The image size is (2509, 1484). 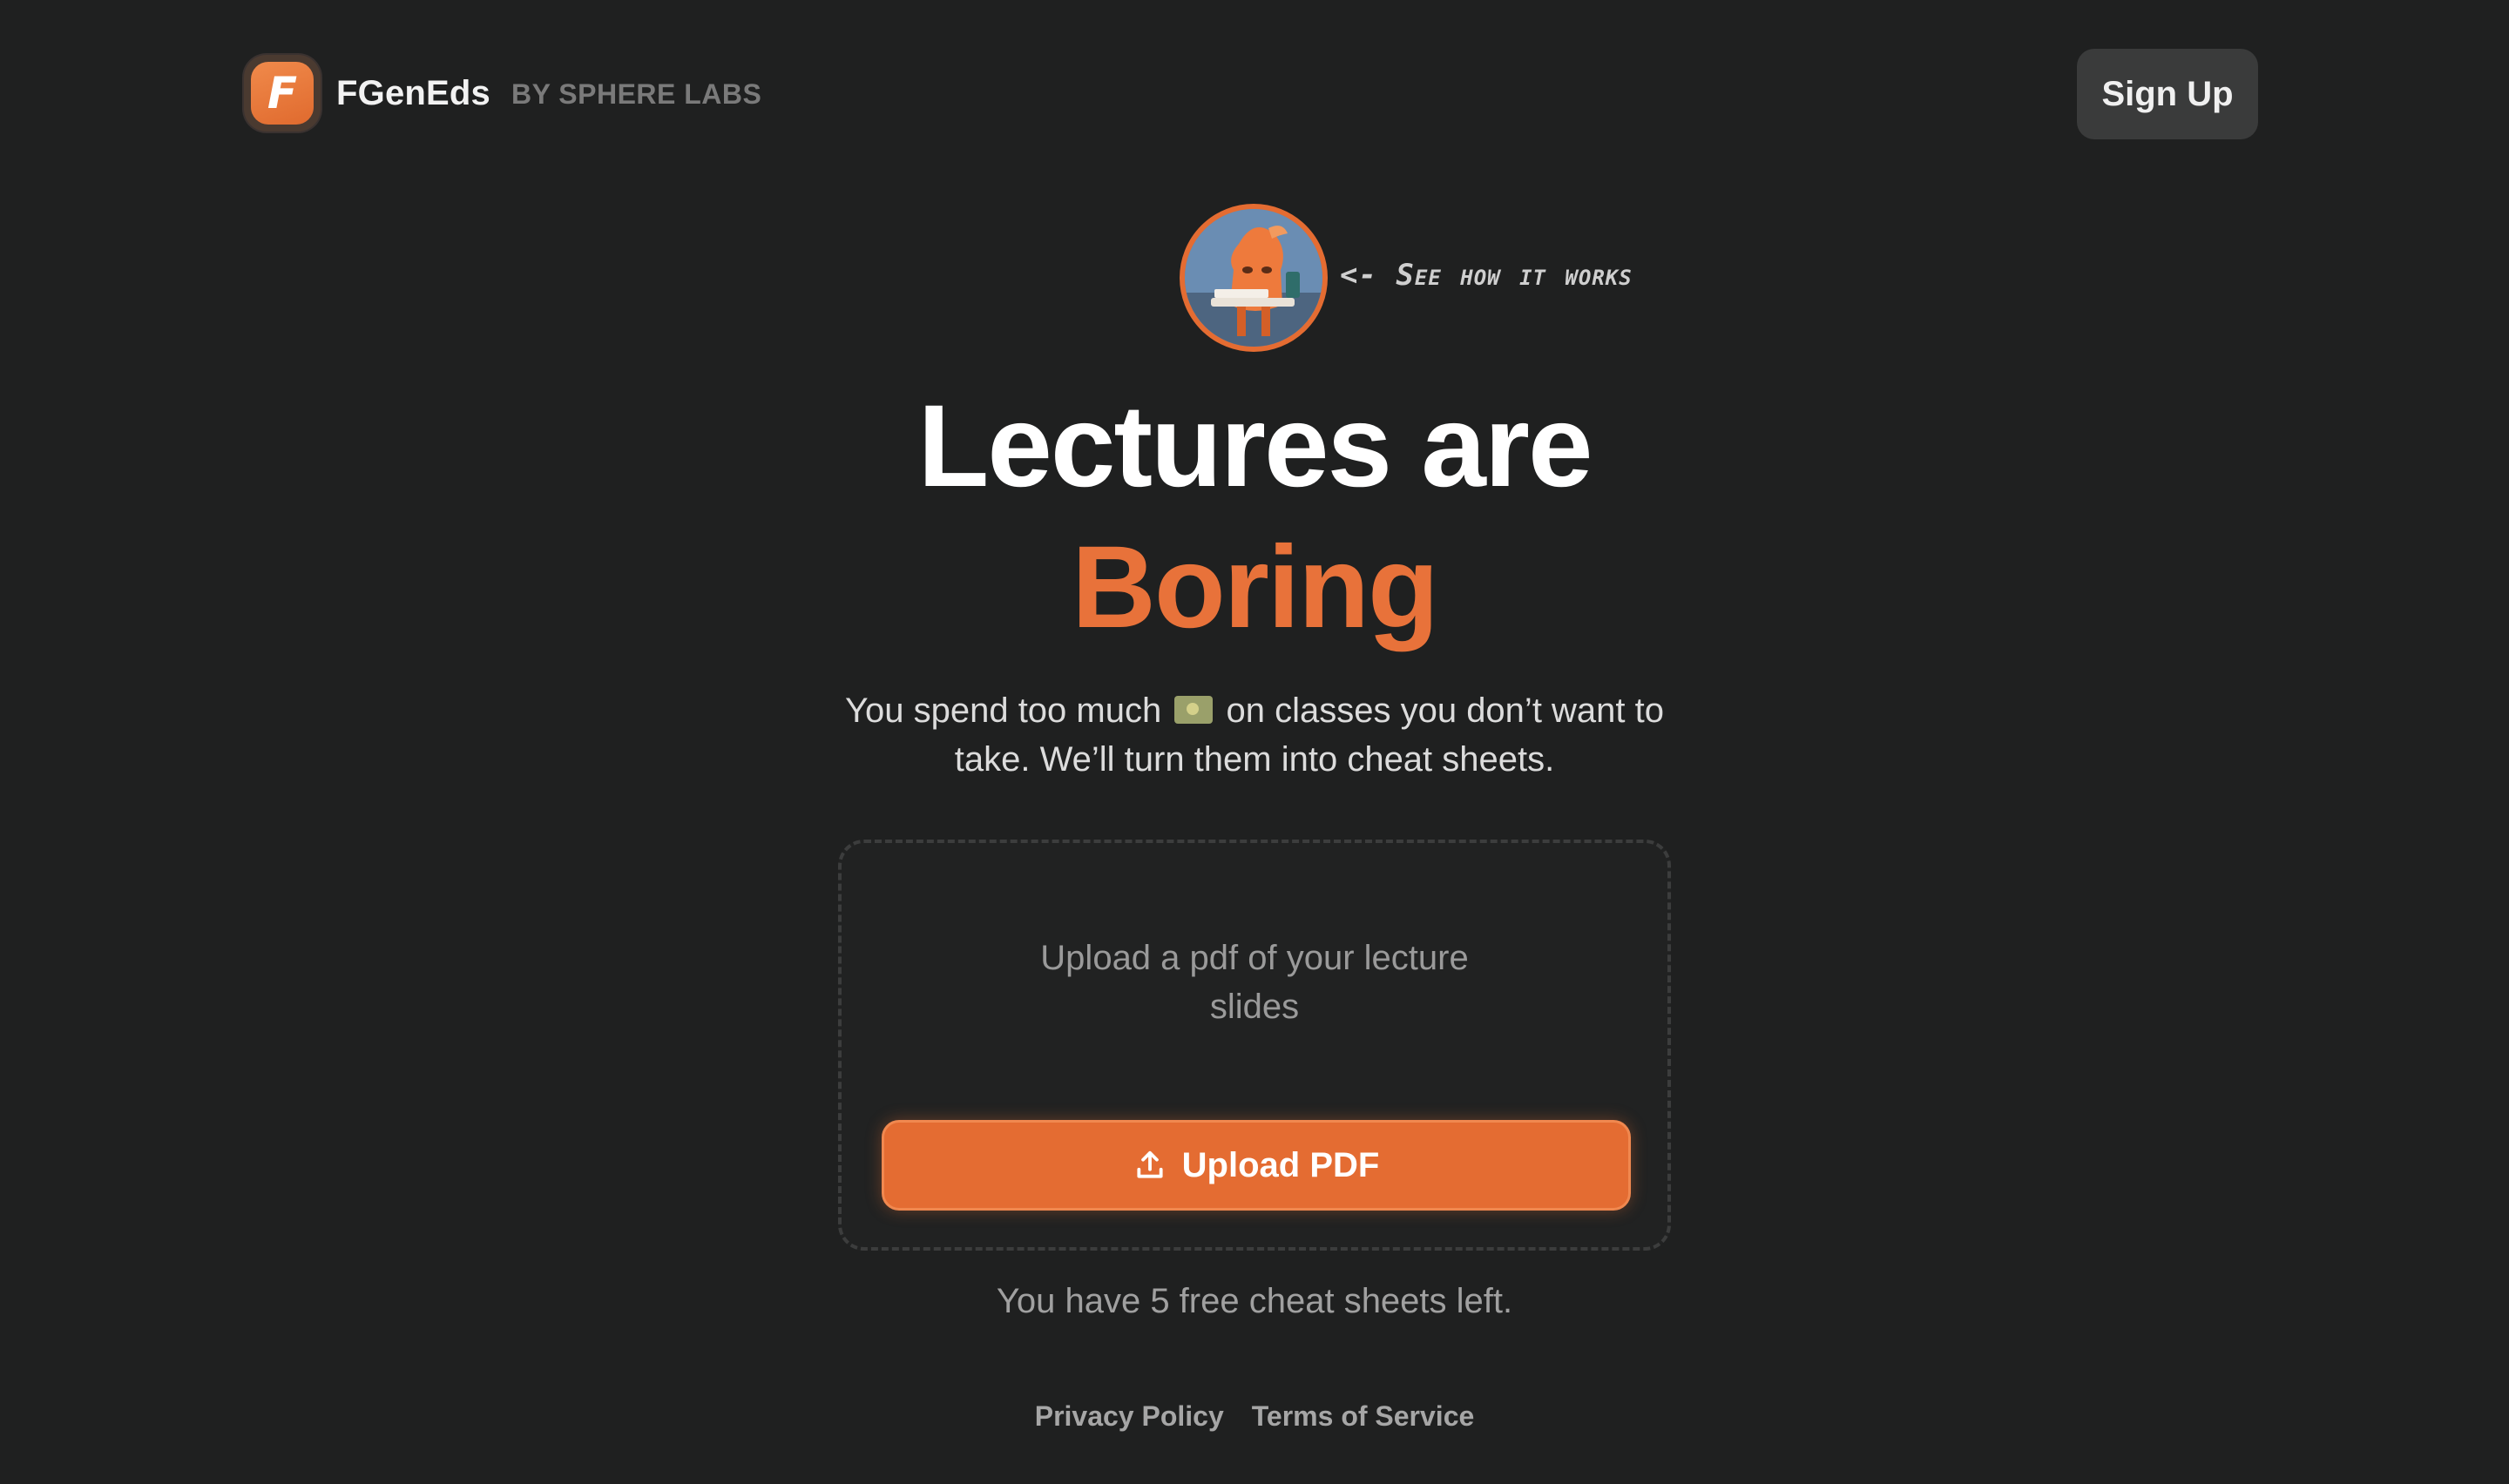 I want to click on brand-name: FGenEds, so click(x=413, y=92).